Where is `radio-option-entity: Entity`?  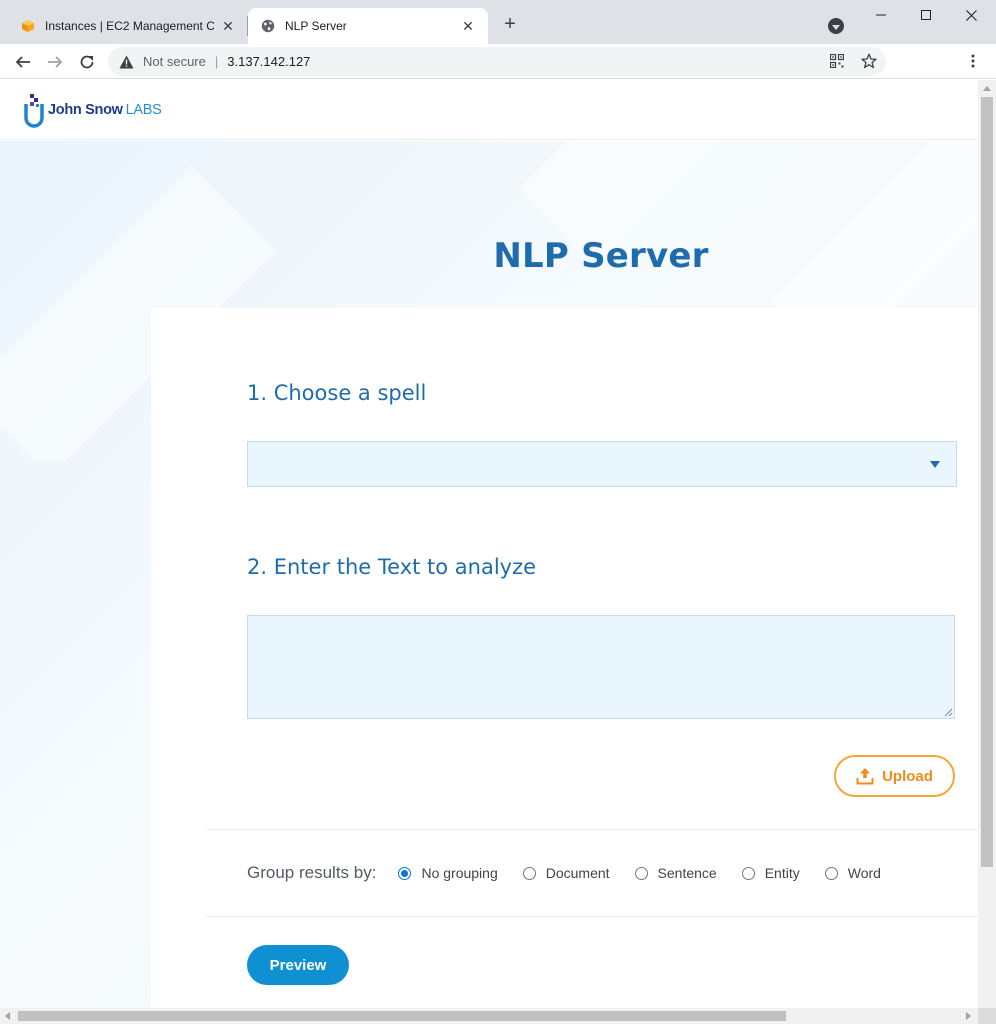 radio-option-entity: Entity is located at coordinates (770, 873).